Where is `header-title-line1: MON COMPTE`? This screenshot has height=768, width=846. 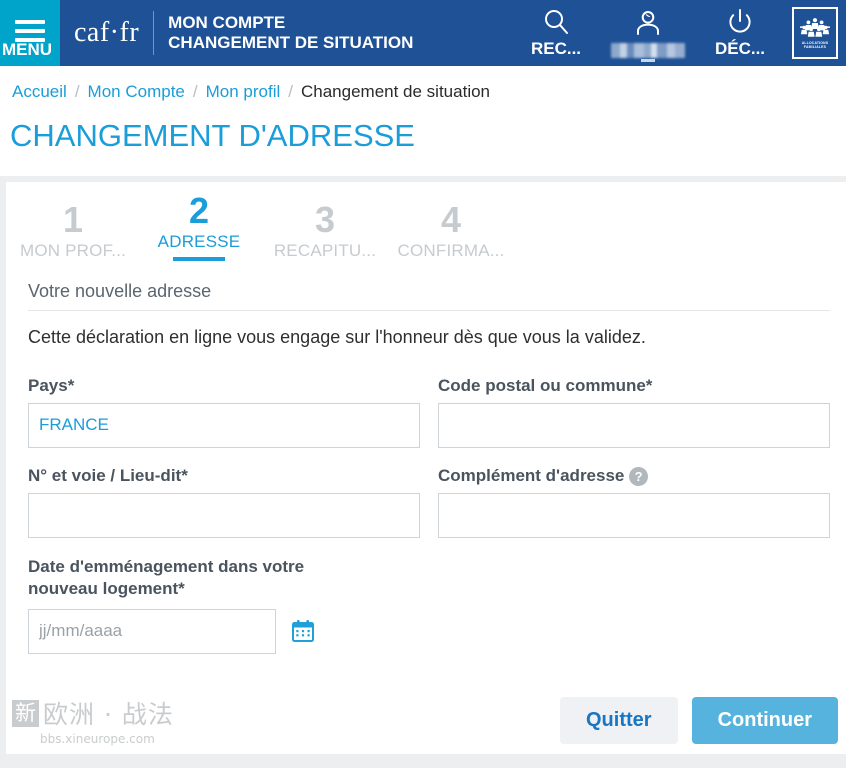 header-title-line1: MON COMPTE is located at coordinates (227, 22).